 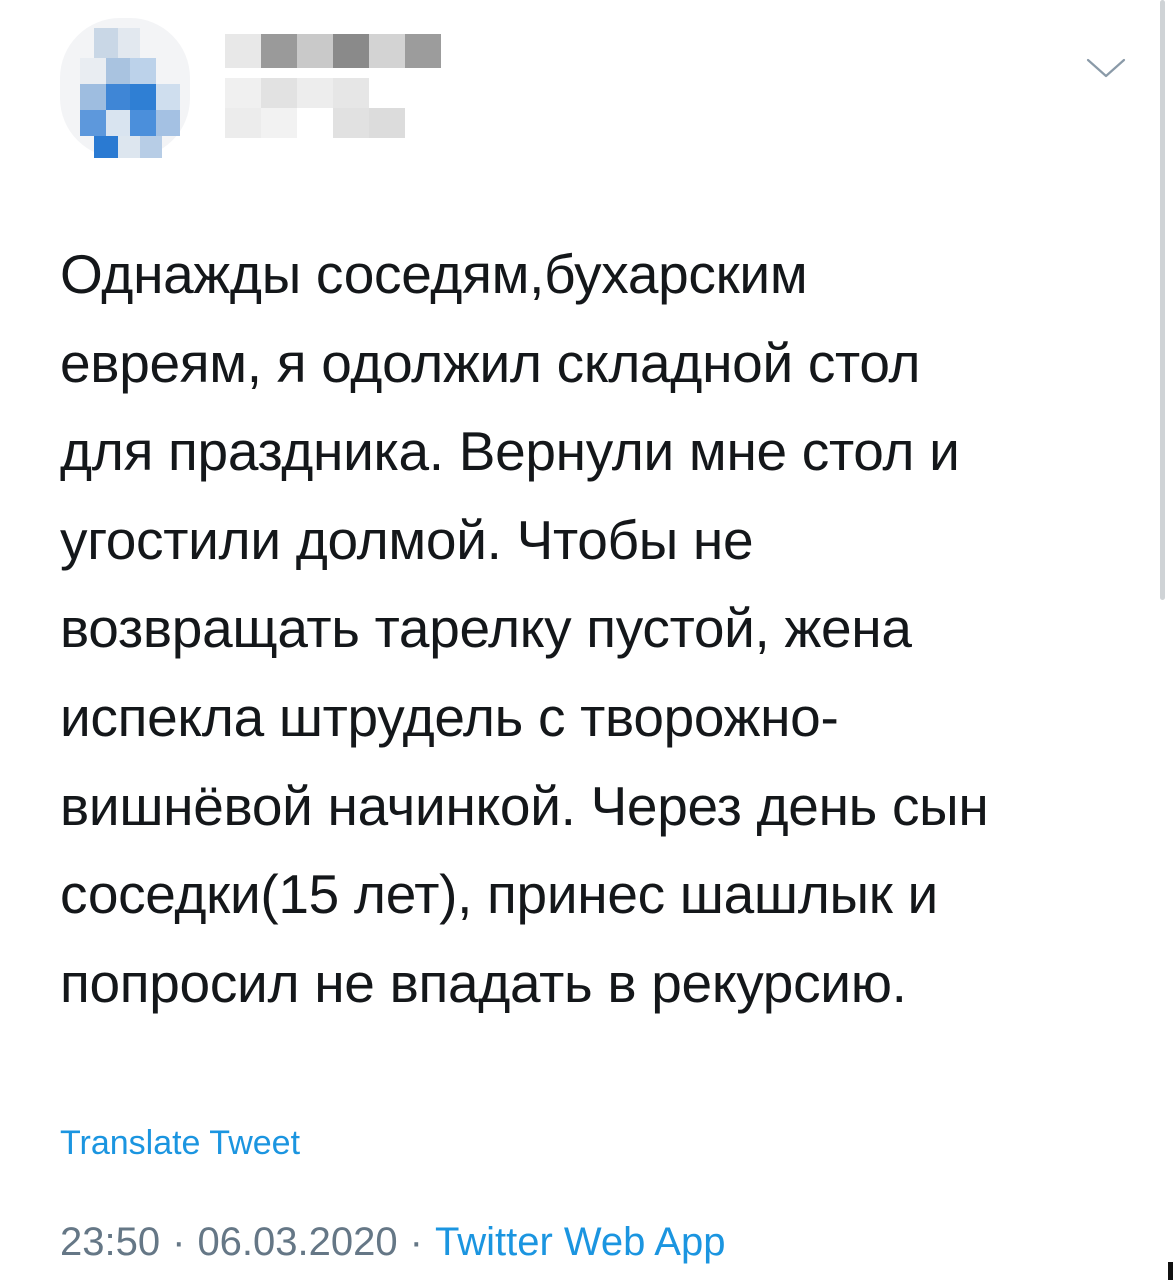 What do you see at coordinates (434, 274) in the screenshot?
I see `tweet-text-line: Однажды соседям,бухарским` at bounding box center [434, 274].